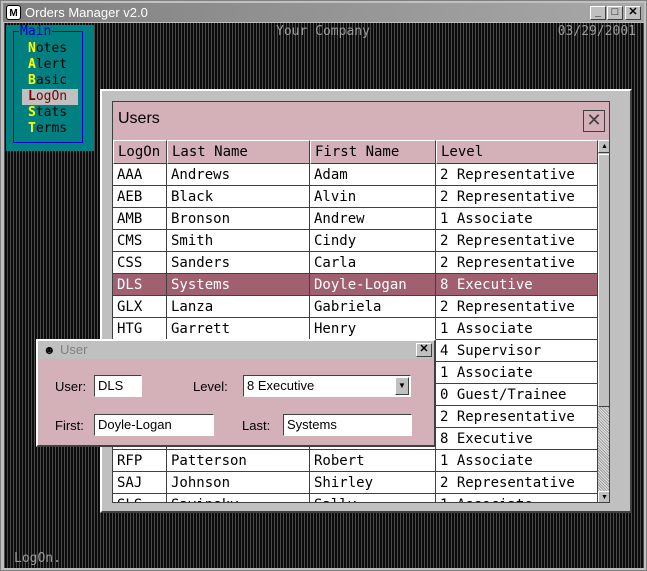 The height and width of the screenshot is (571, 647). Describe the element at coordinates (603, 496) in the screenshot. I see `scroll-down-arrow-icon: ▼` at that location.